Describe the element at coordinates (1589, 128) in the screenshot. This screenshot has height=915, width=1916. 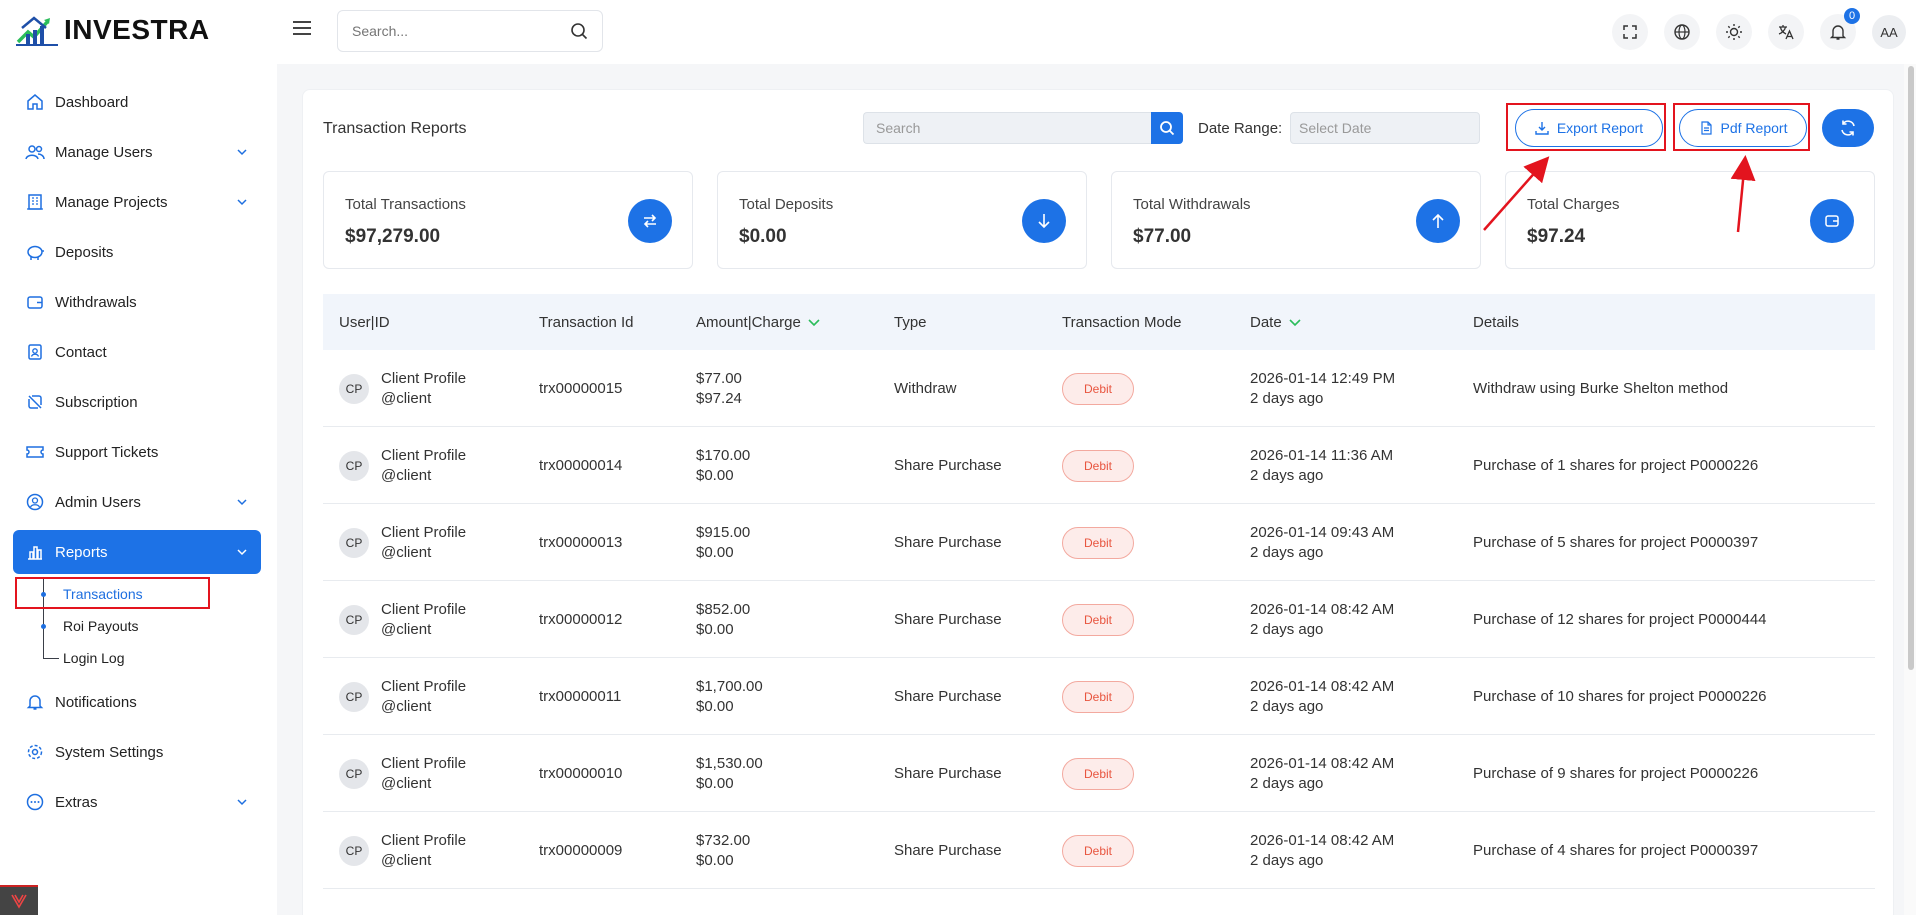
I see `export-report-button: Export Report` at that location.